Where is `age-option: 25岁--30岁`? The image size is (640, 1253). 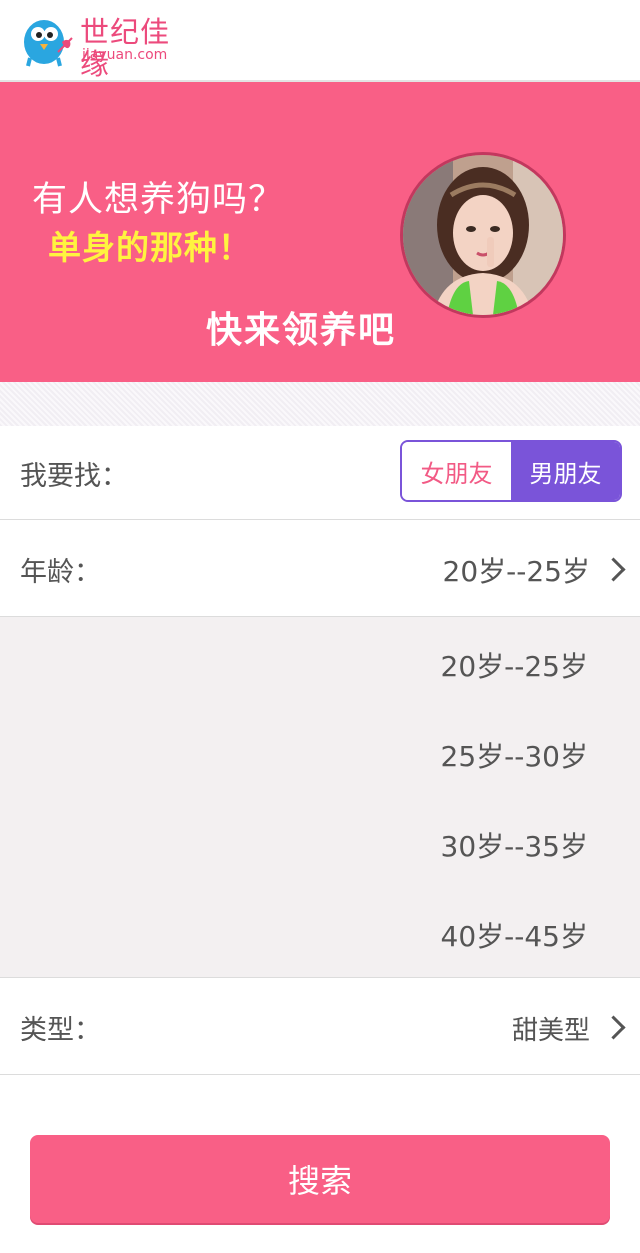 age-option: 25岁--30岁 is located at coordinates (514, 755).